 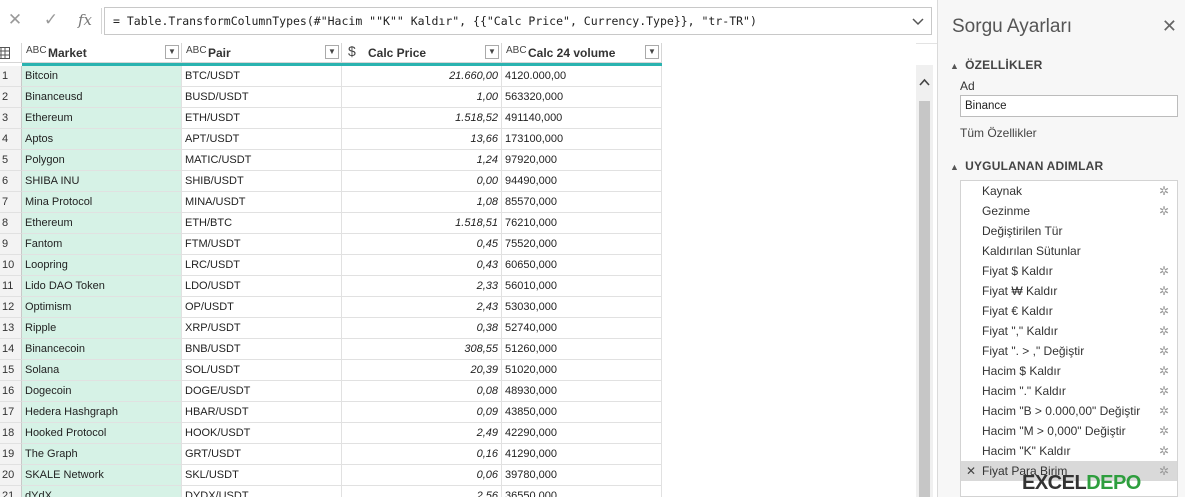 What do you see at coordinates (1069, 251) in the screenshot?
I see `applied-step: Kaldırılan Sütunlar` at bounding box center [1069, 251].